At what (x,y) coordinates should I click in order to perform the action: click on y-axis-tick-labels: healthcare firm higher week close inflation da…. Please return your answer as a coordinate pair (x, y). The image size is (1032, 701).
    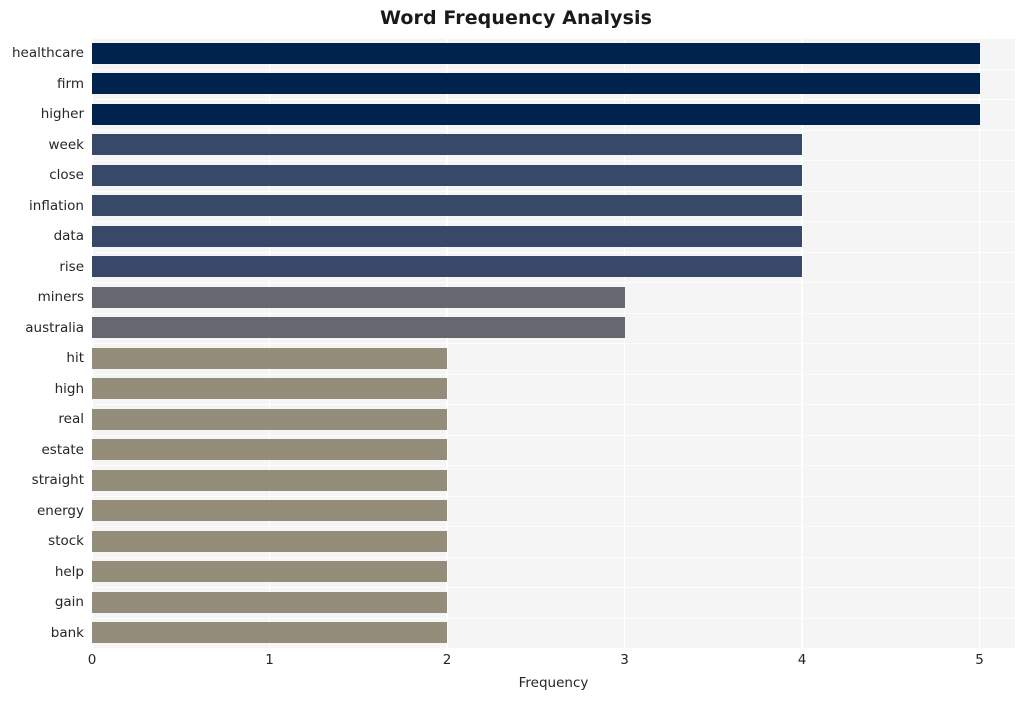
    Looking at the image, I should click on (42, 343).